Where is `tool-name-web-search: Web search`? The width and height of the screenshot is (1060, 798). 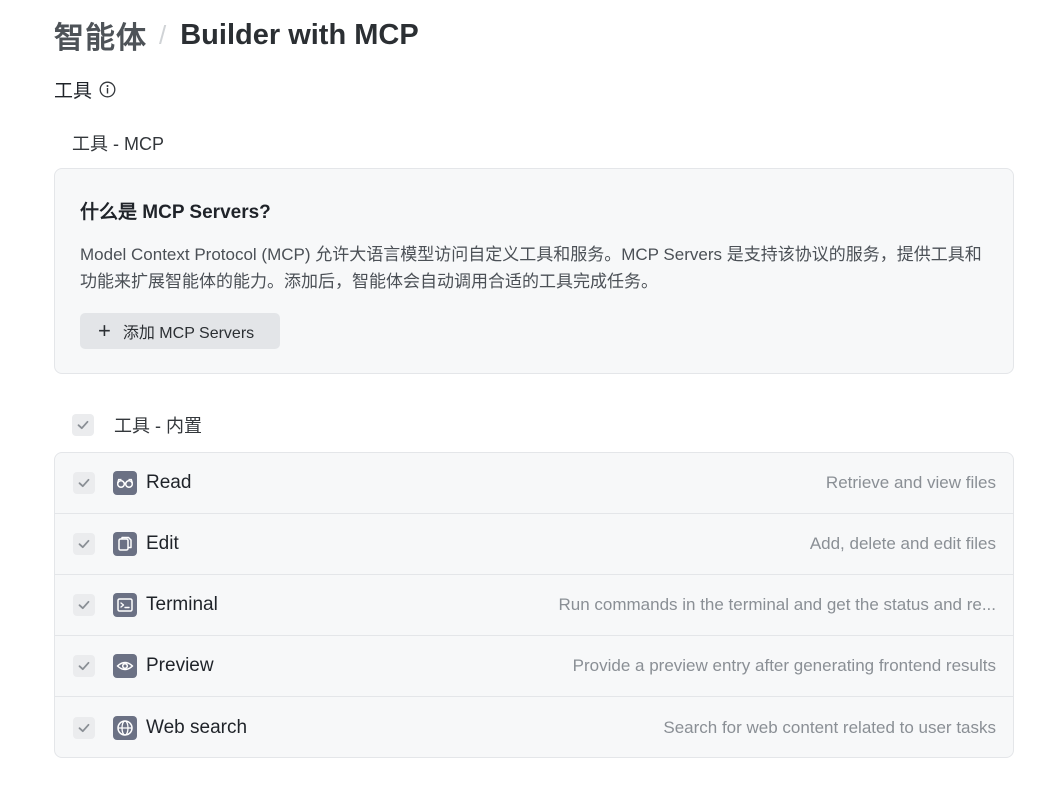
tool-name-web-search: Web search is located at coordinates (197, 727).